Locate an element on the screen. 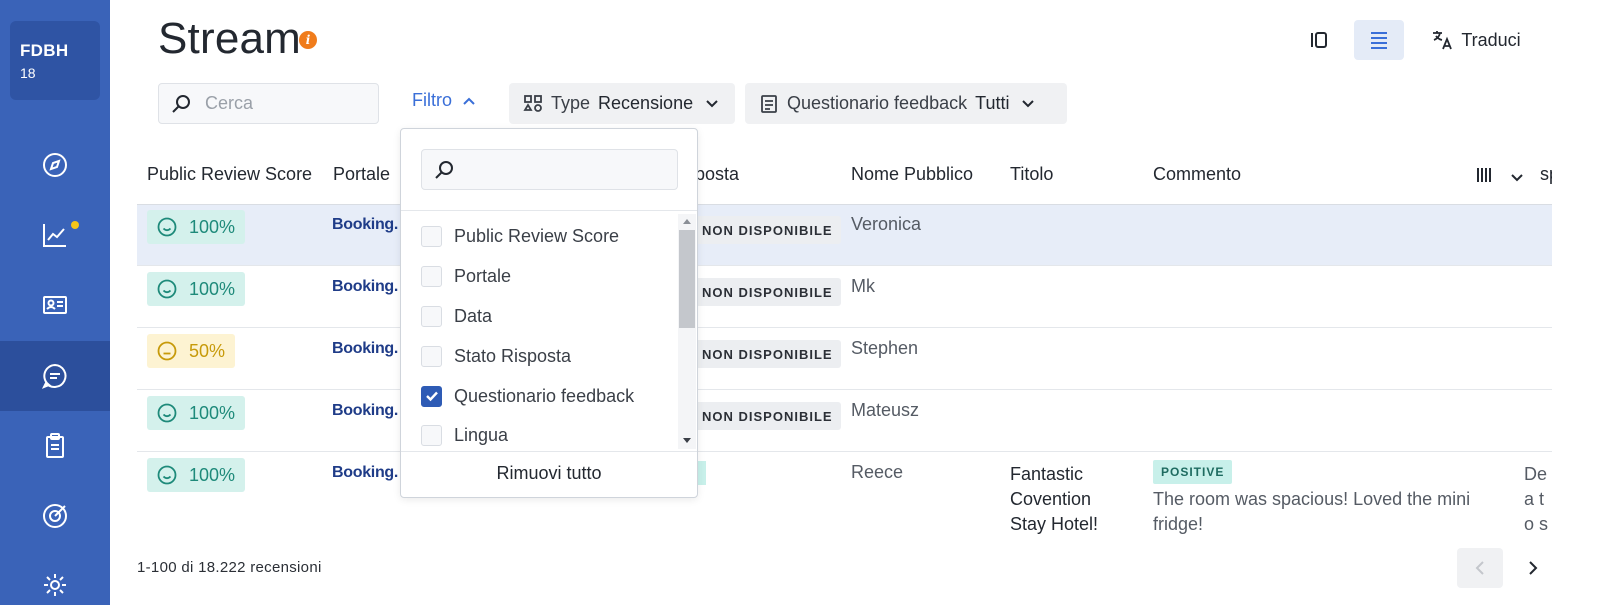 Image resolution: width=1600 pixels, height=605 pixels. column-header: sp is located at coordinates (1546, 174).